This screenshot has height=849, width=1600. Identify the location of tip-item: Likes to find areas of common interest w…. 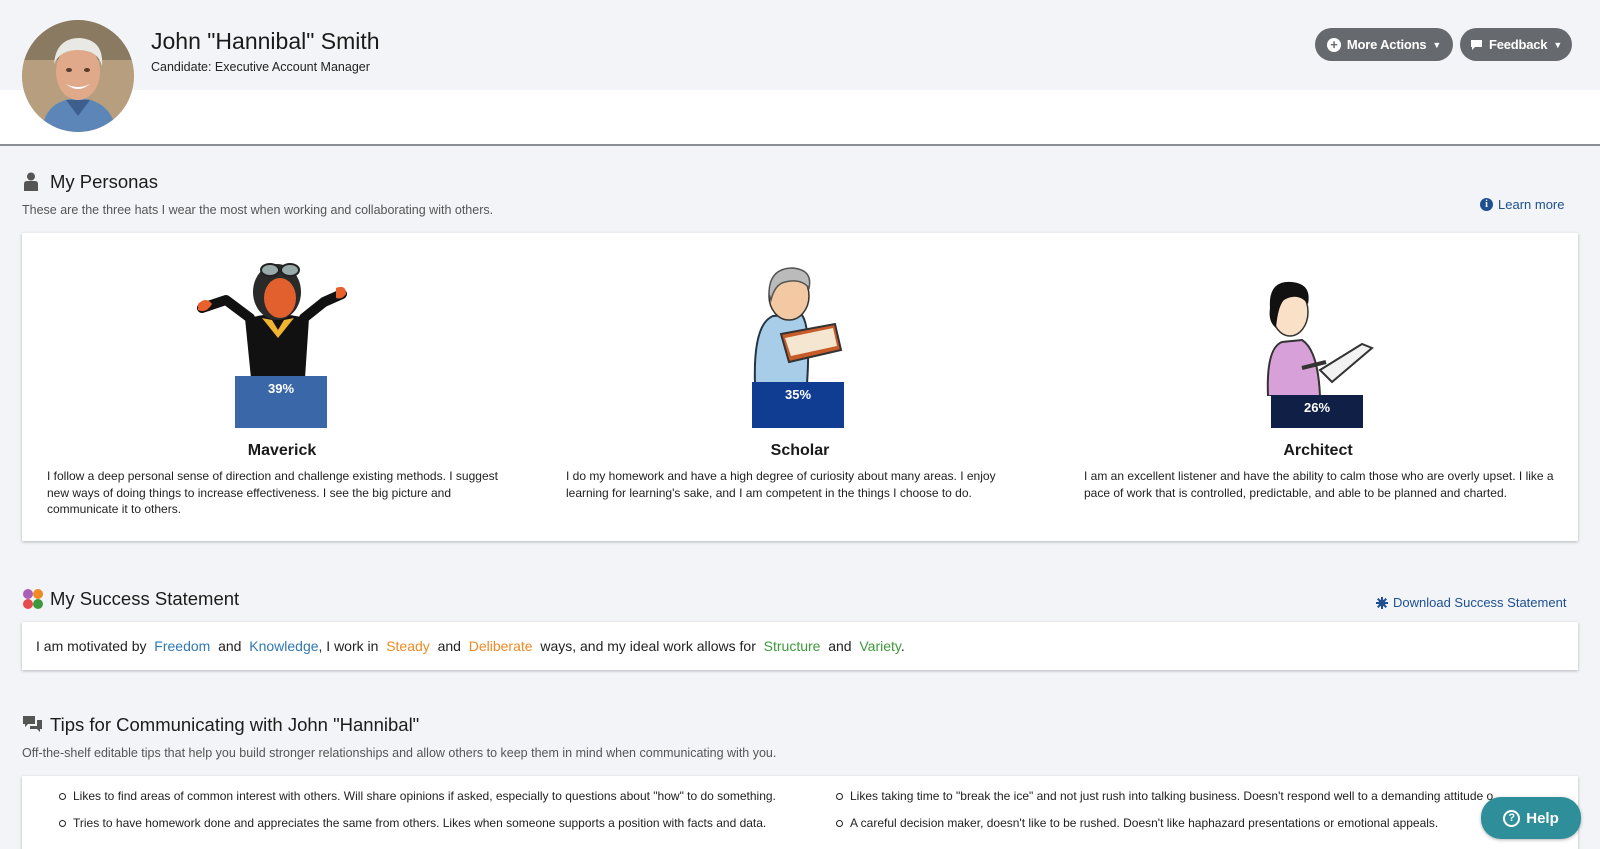
(416, 796).